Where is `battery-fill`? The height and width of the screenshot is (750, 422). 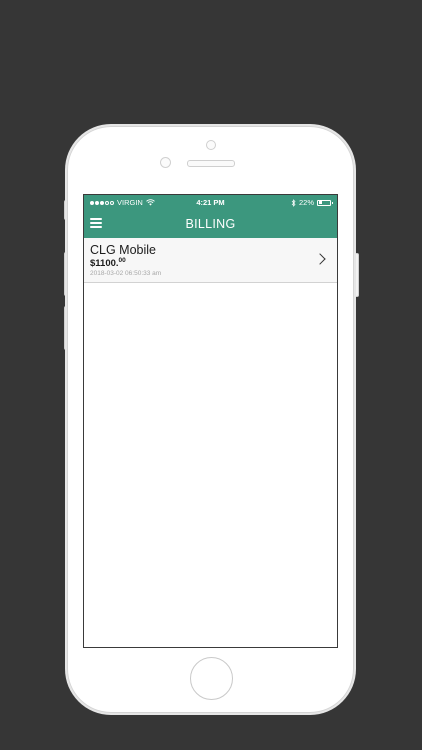 battery-fill is located at coordinates (320, 202).